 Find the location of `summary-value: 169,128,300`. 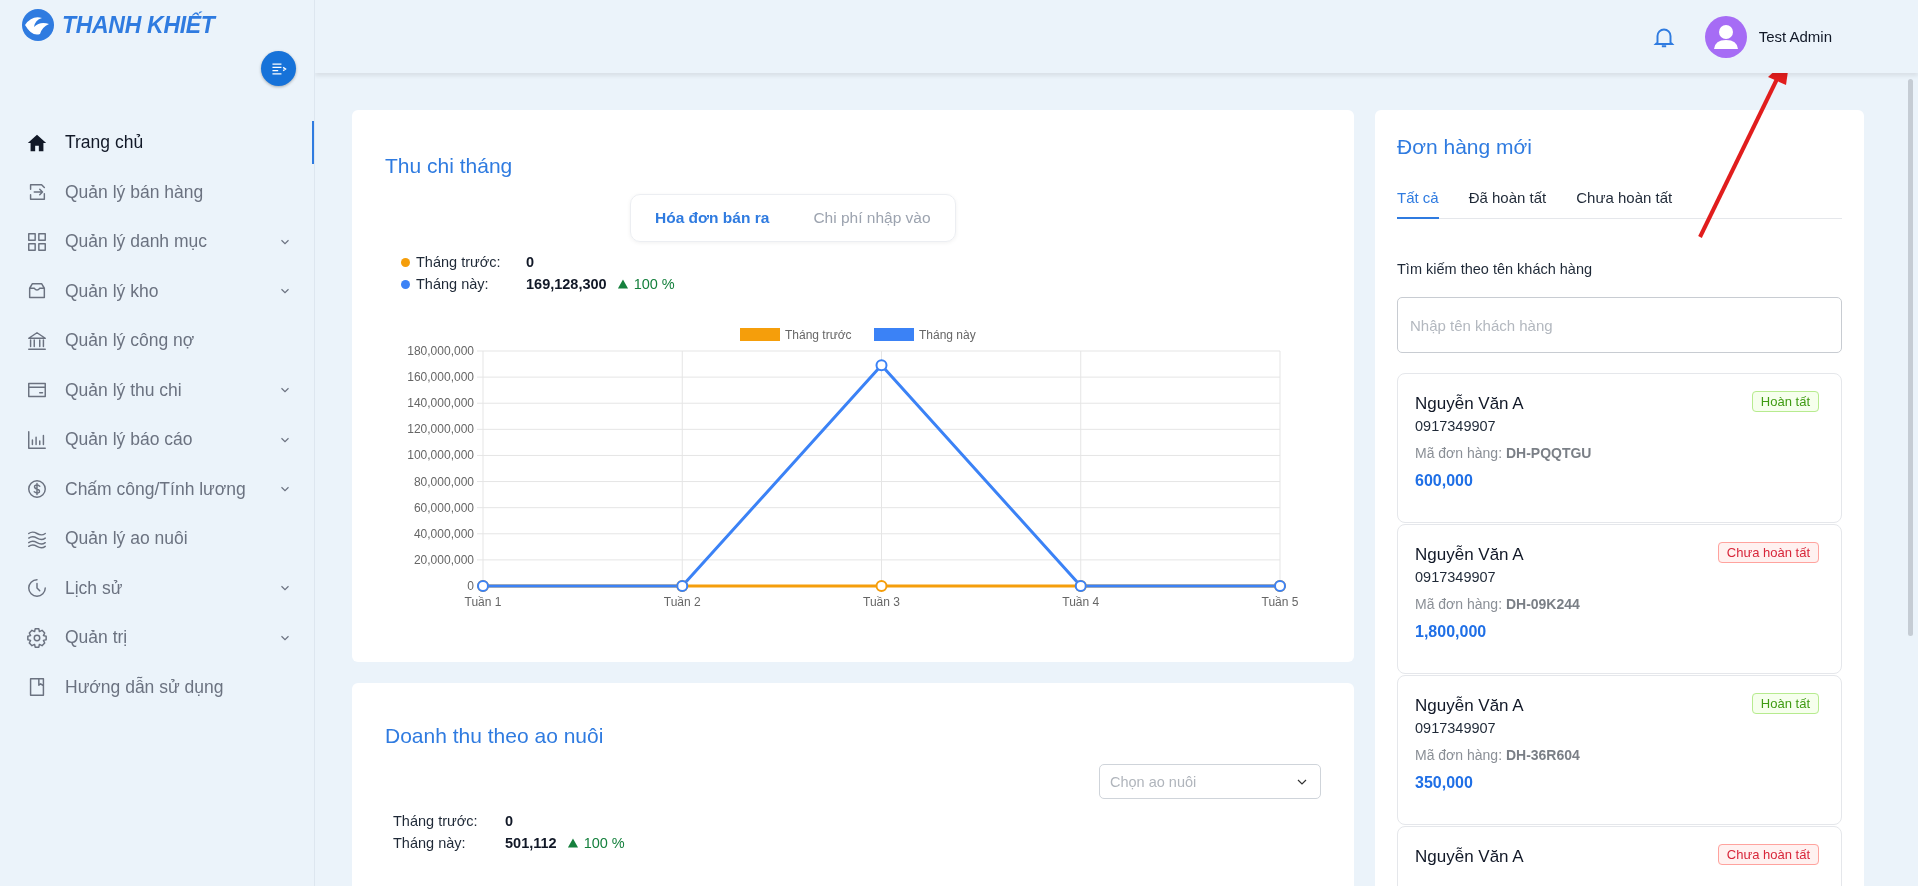

summary-value: 169,128,300 is located at coordinates (566, 284).